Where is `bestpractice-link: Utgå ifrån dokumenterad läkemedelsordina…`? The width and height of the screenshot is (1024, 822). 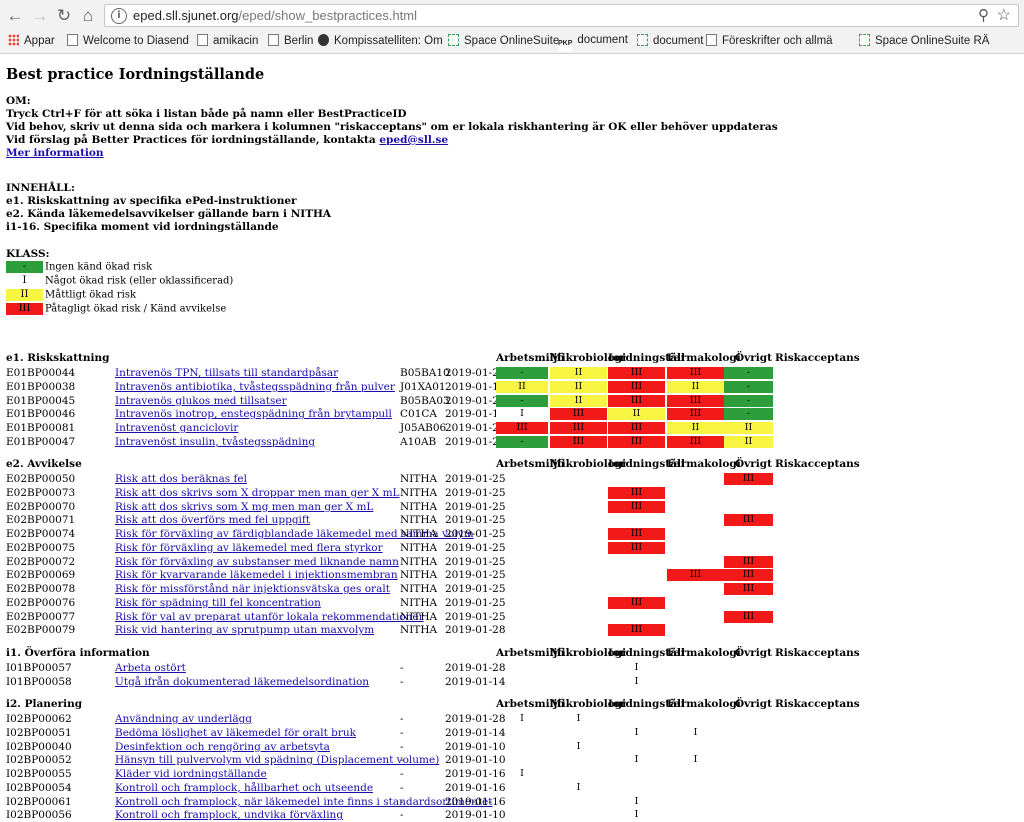 bestpractice-link: Utgå ifrån dokumenterad läkemedelsordina… is located at coordinates (242, 682).